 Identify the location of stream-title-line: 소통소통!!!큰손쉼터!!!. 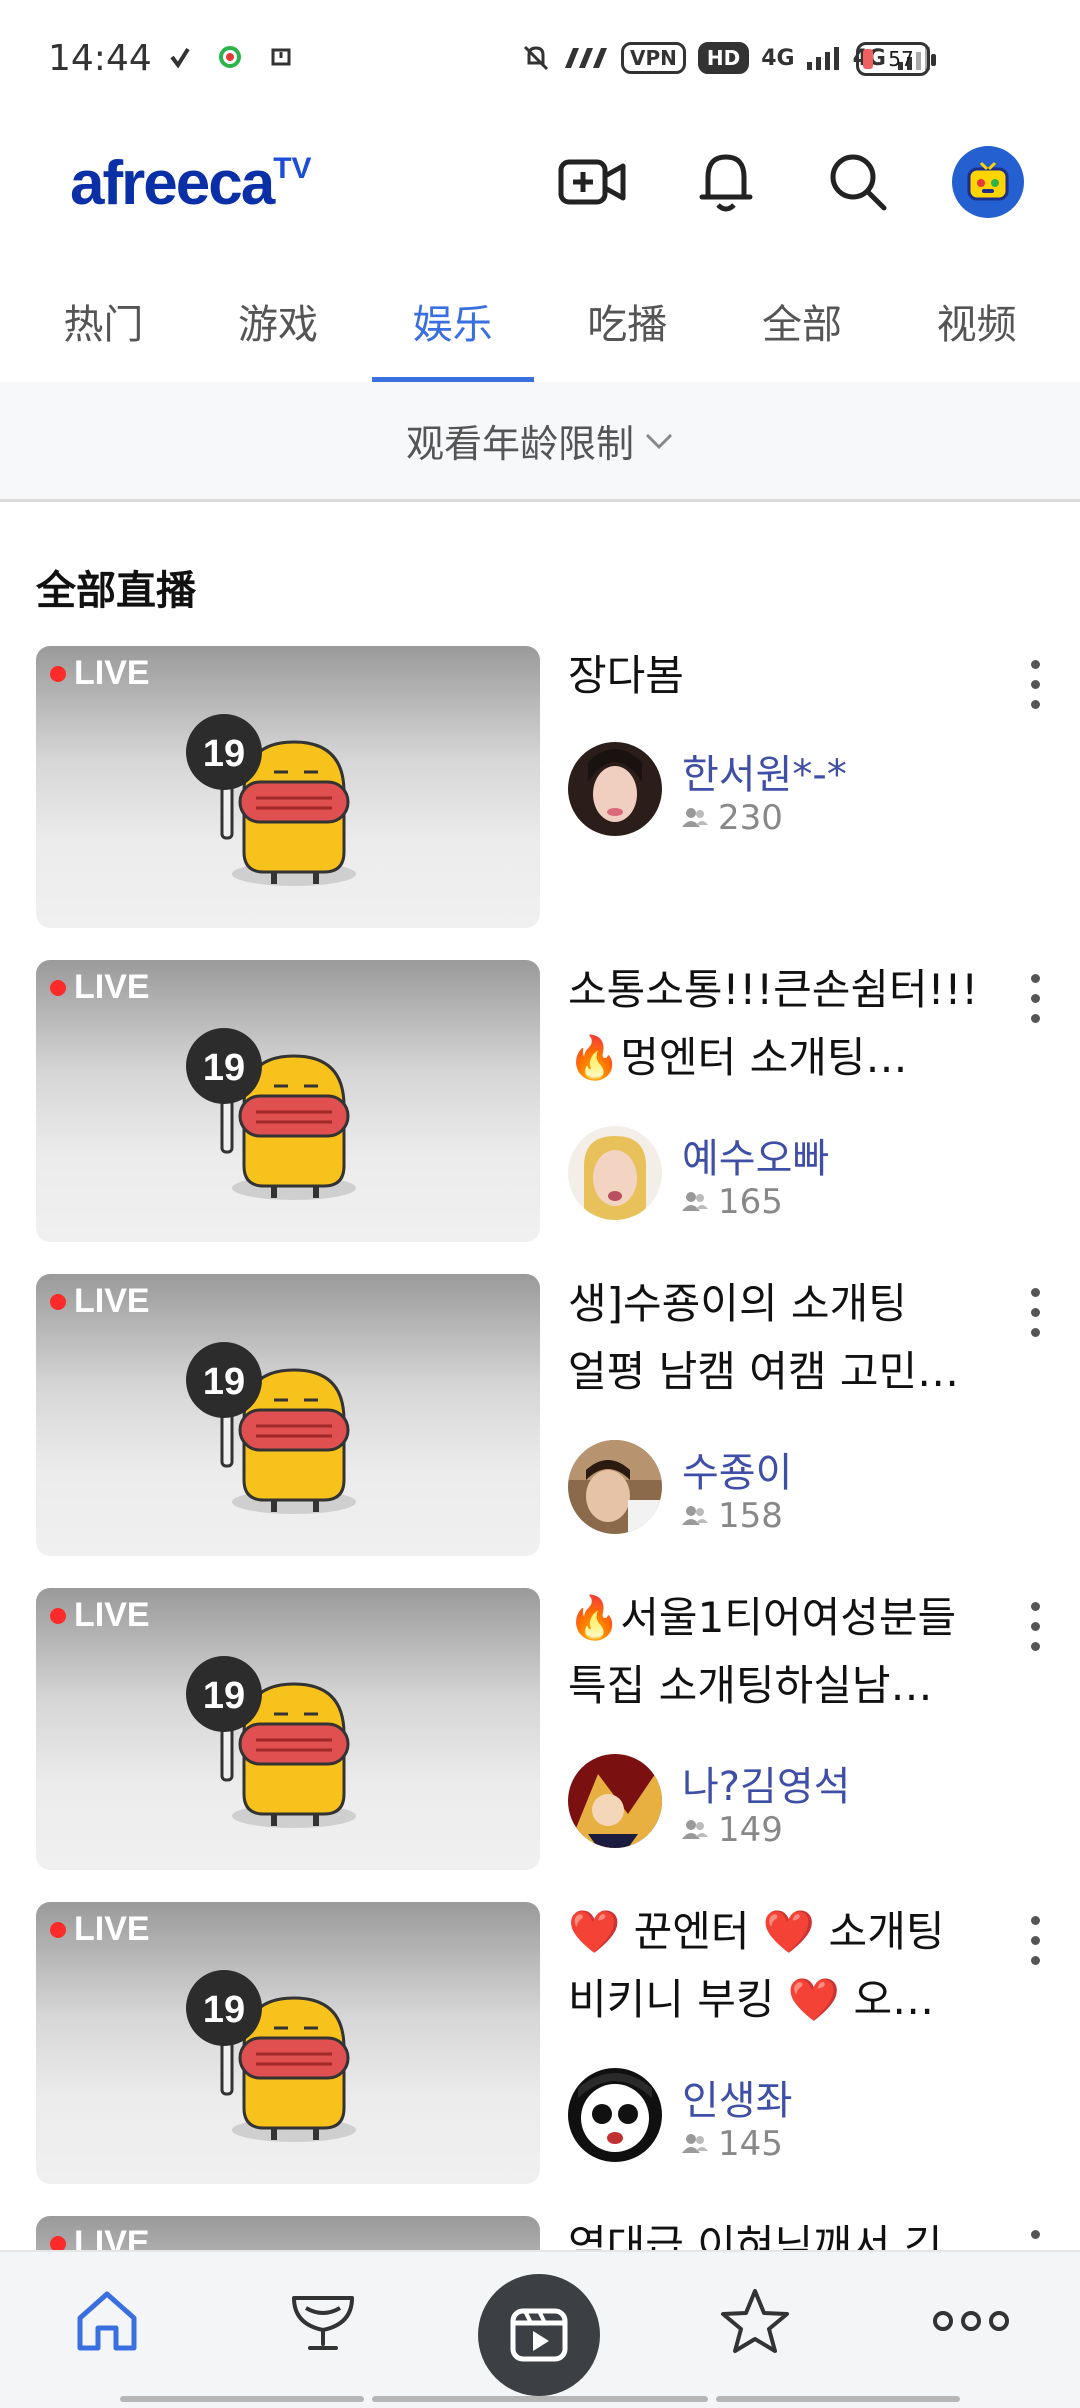
(773, 989).